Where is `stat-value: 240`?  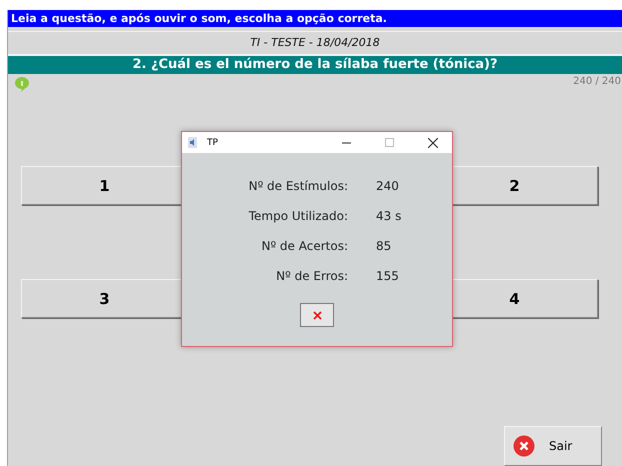
stat-value: 240 is located at coordinates (387, 186).